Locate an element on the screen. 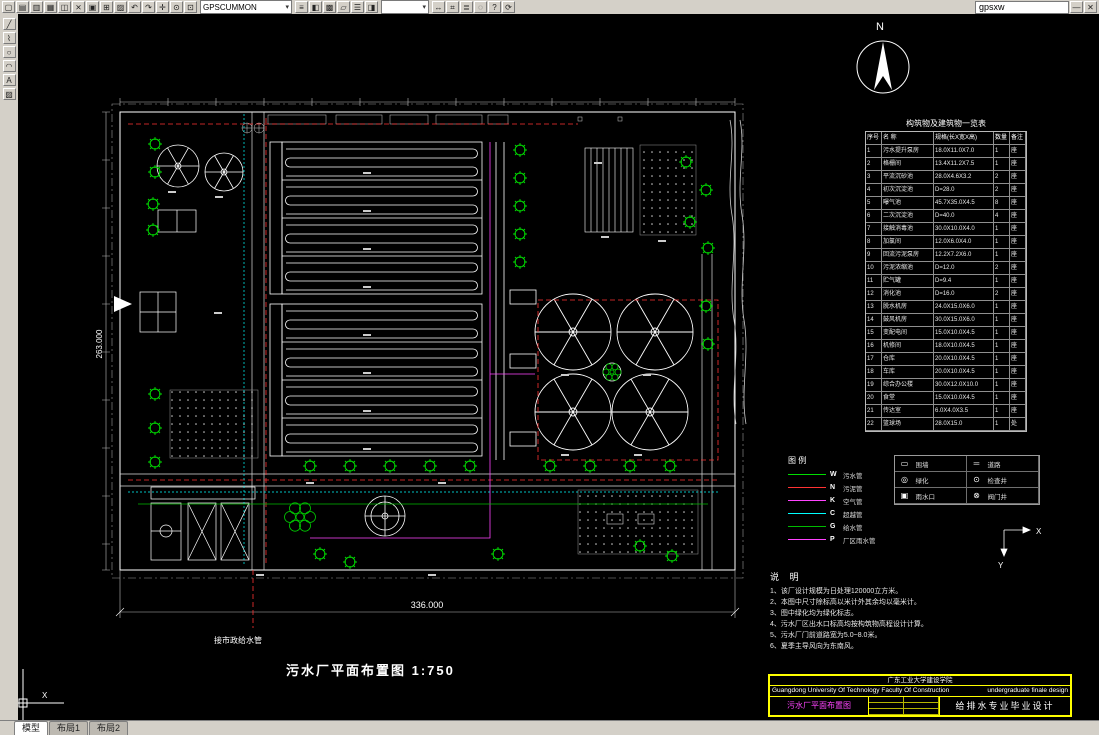 The width and height of the screenshot is (1099, 735). layer-state-icon: ◧ is located at coordinates (315, 7).